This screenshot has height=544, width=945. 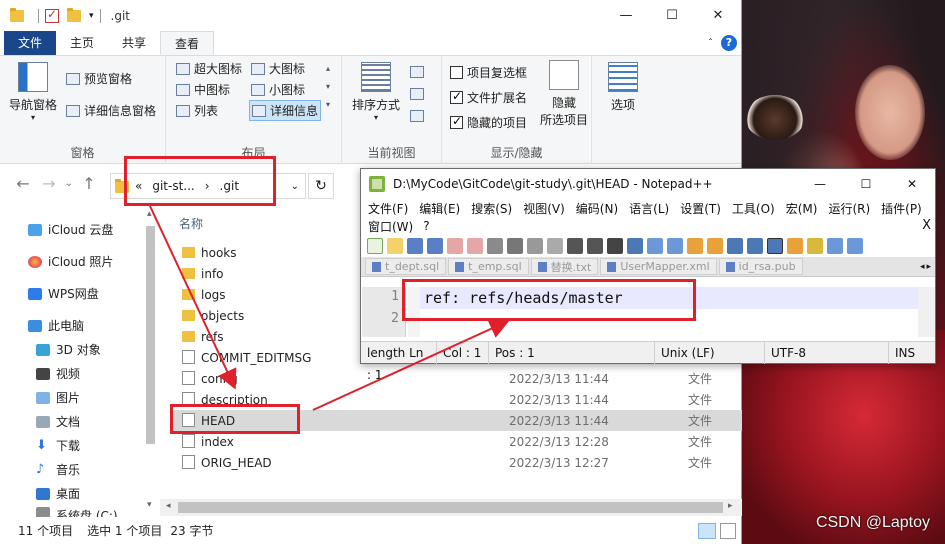 What do you see at coordinates (197, 110) in the screenshot?
I see `layout-list: 列表` at bounding box center [197, 110].